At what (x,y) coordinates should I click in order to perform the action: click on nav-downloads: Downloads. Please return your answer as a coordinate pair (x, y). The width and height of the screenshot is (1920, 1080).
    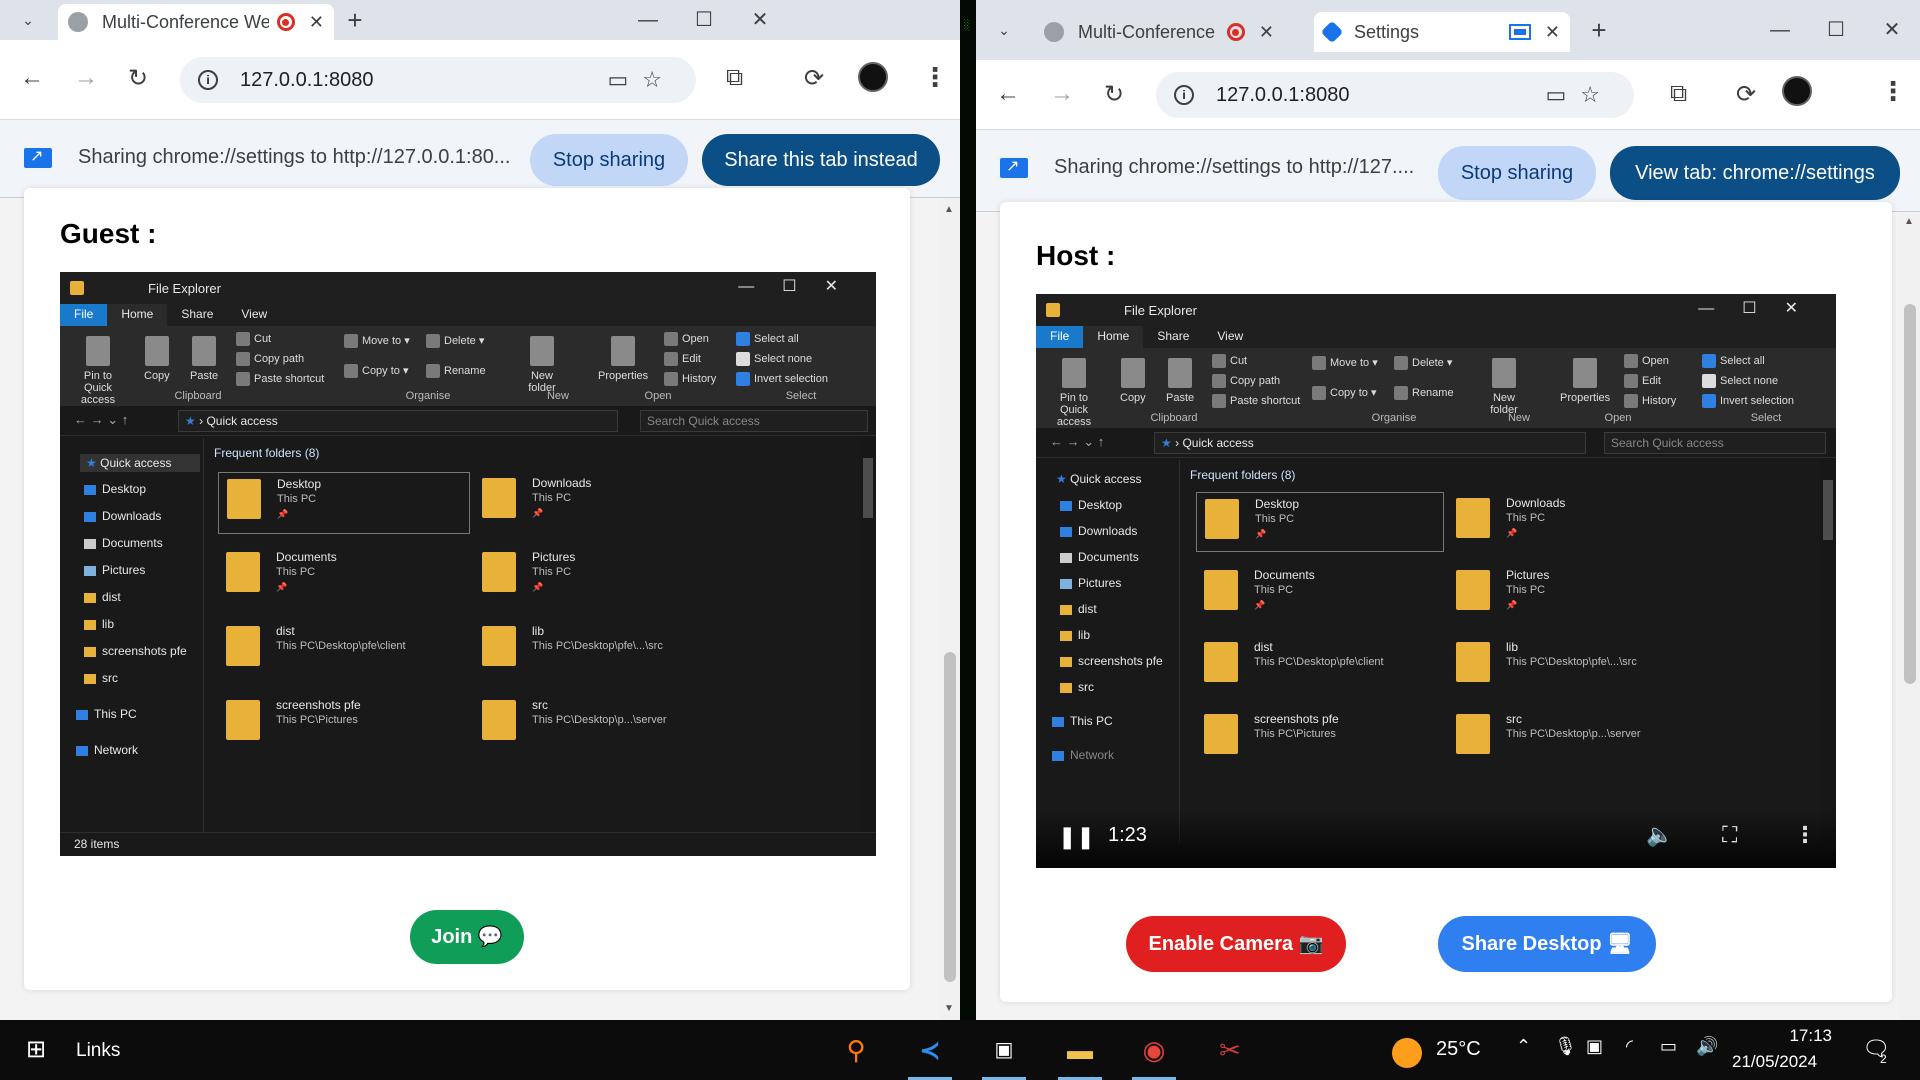
    Looking at the image, I should click on (1098, 531).